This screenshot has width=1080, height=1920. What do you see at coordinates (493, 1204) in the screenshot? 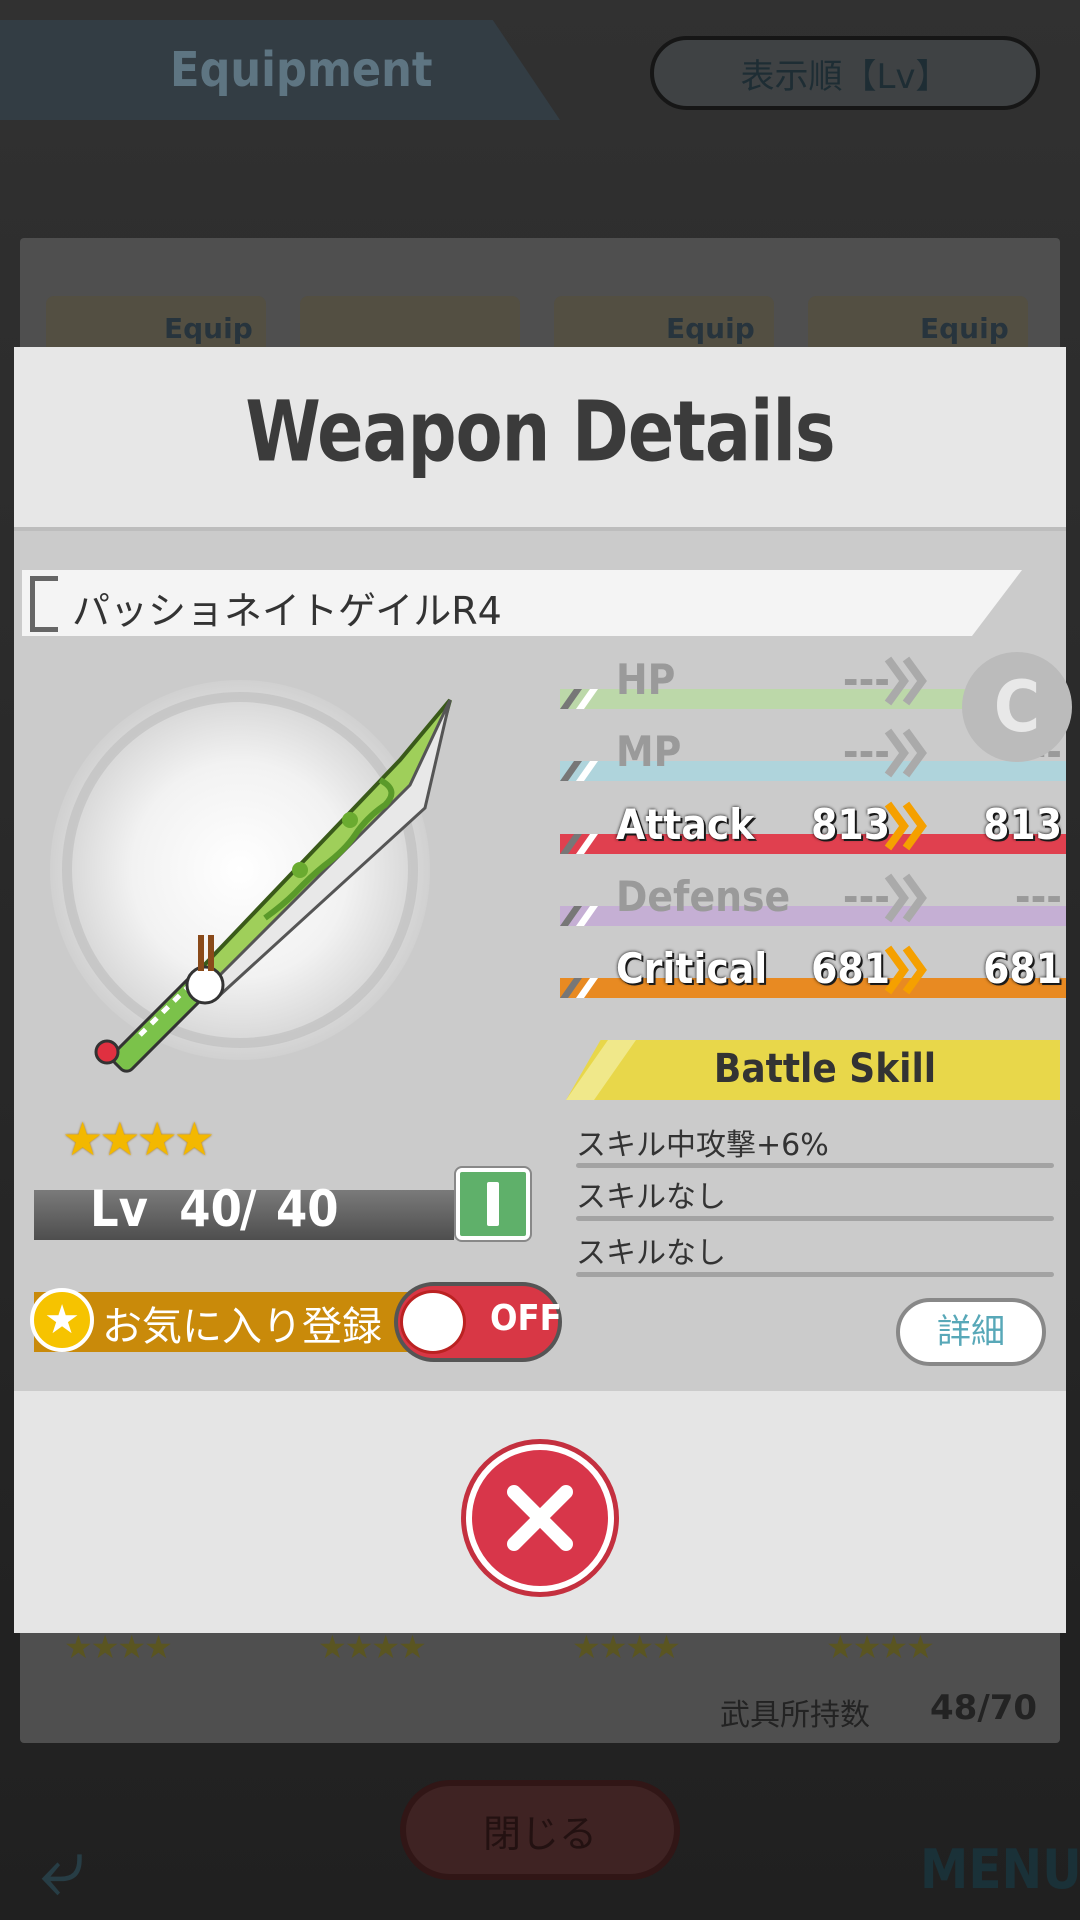
I see `weapon-type-icon` at bounding box center [493, 1204].